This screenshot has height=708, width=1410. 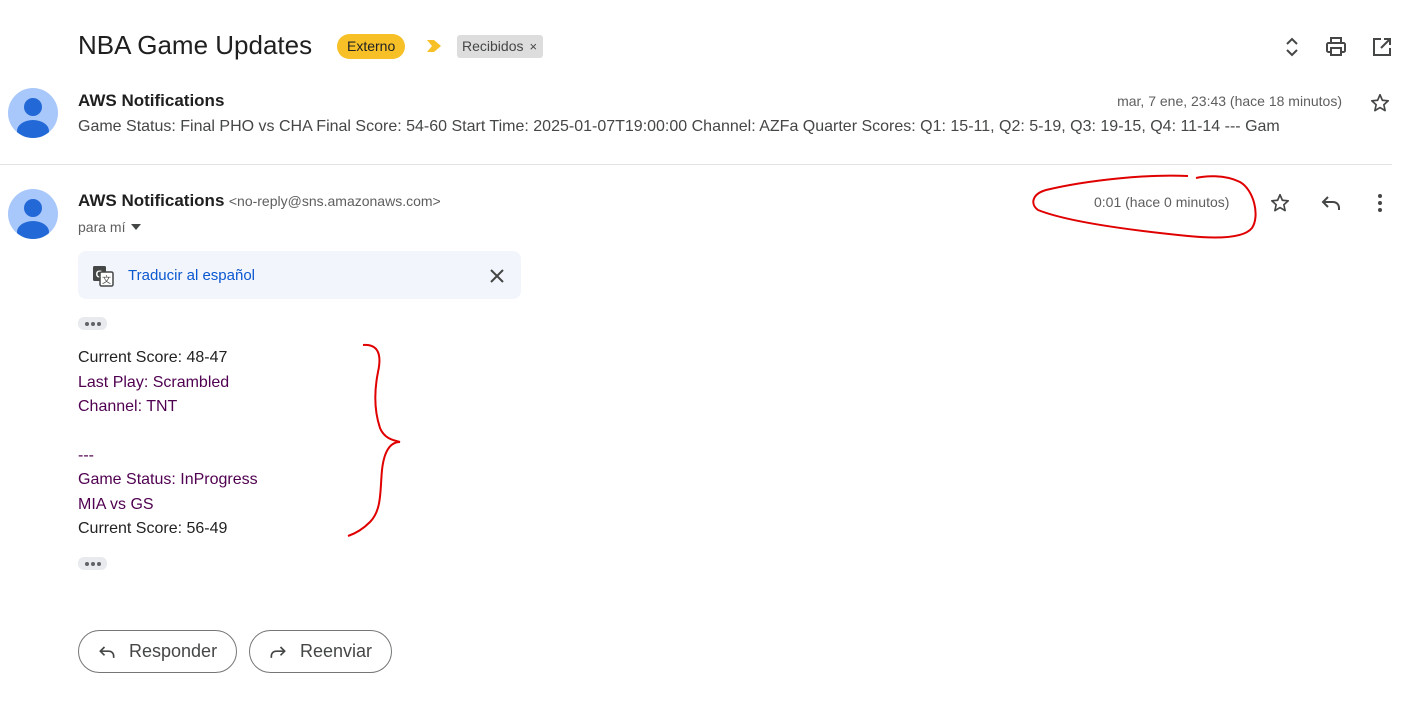 I want to click on print-icon, so click(x=1336, y=47).